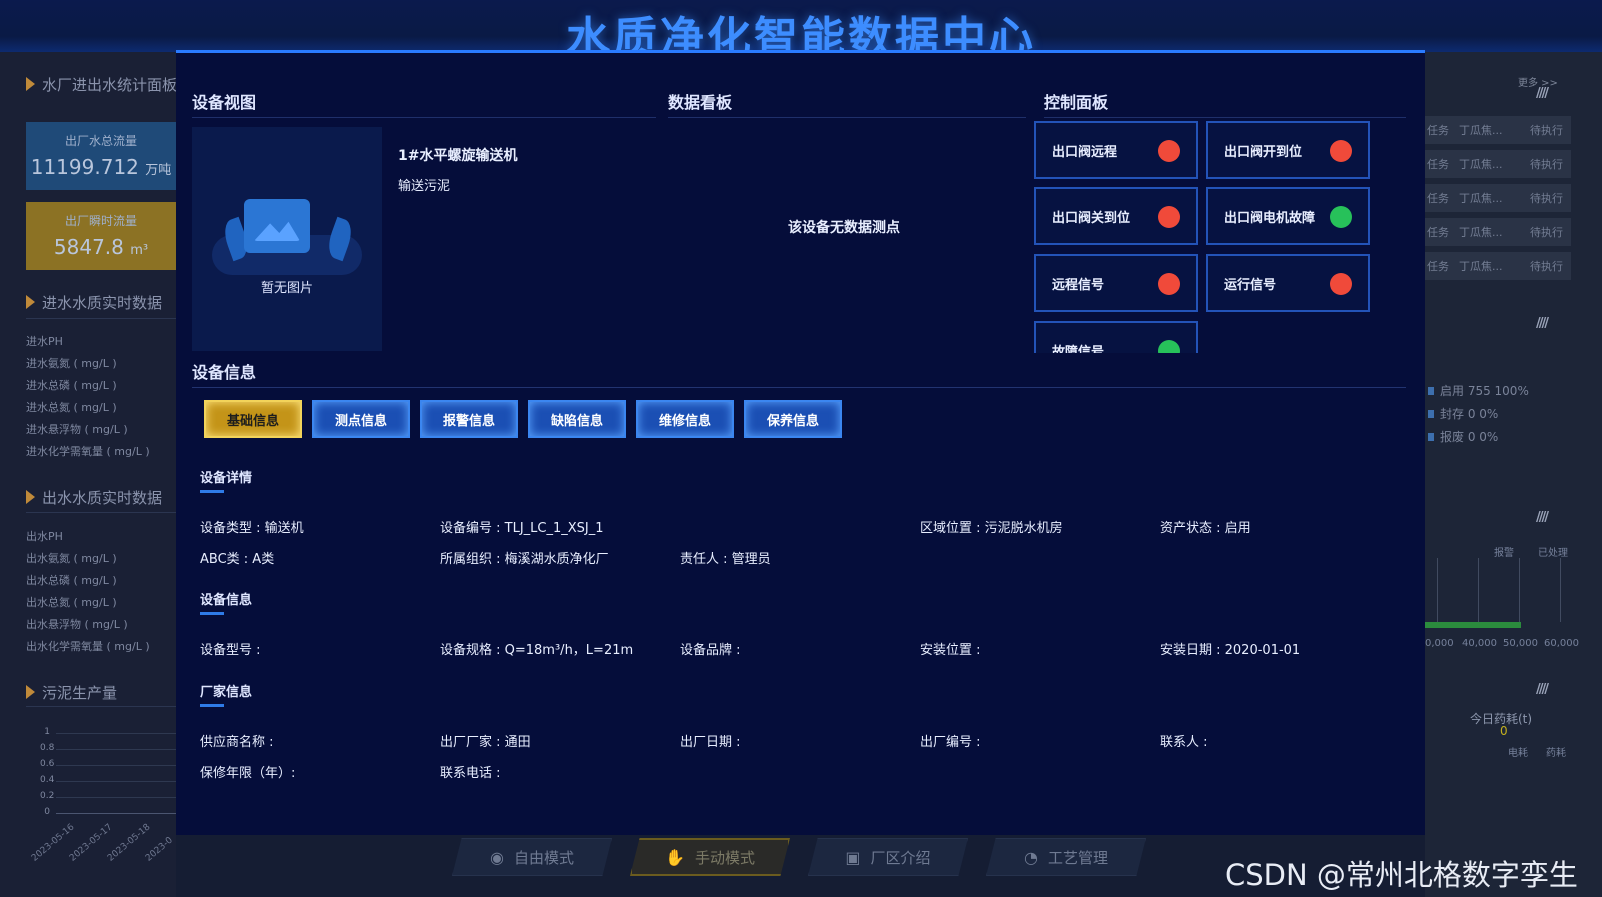 The width and height of the screenshot is (1602, 897). What do you see at coordinates (1518, 753) in the screenshot?
I see `legend-electricity: 电耗` at bounding box center [1518, 753].